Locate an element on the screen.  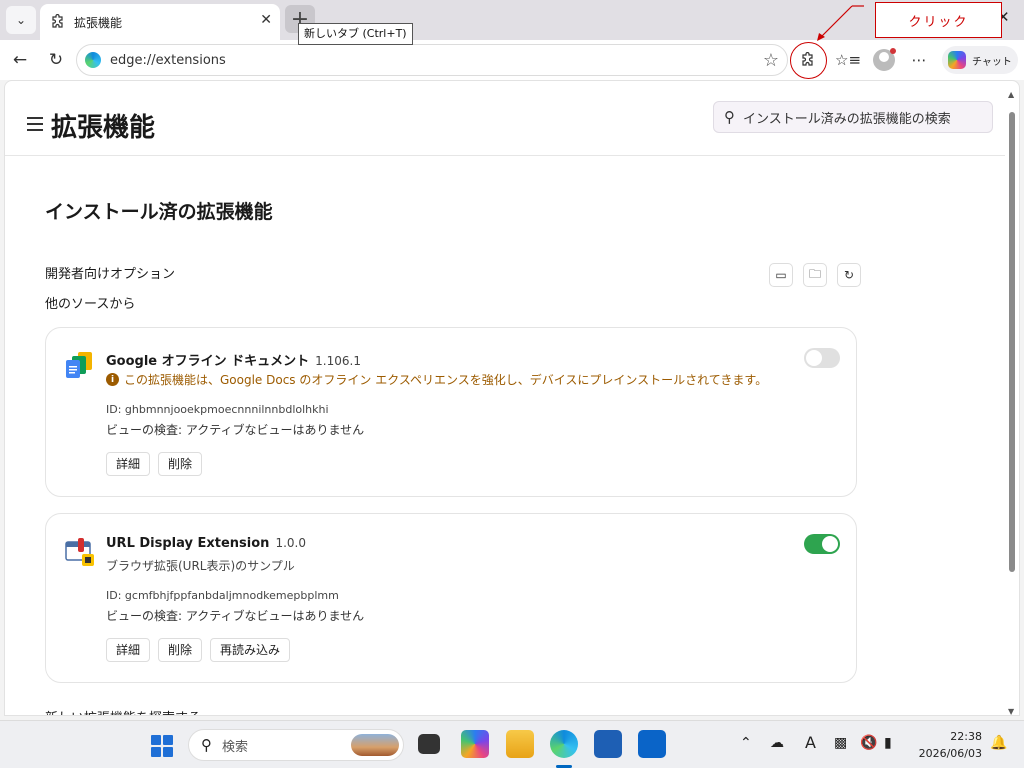
browser-toolbar: ← ↻ edge://extensions ☆ ☆≡ ⋯ is located at coordinates (512, 60).